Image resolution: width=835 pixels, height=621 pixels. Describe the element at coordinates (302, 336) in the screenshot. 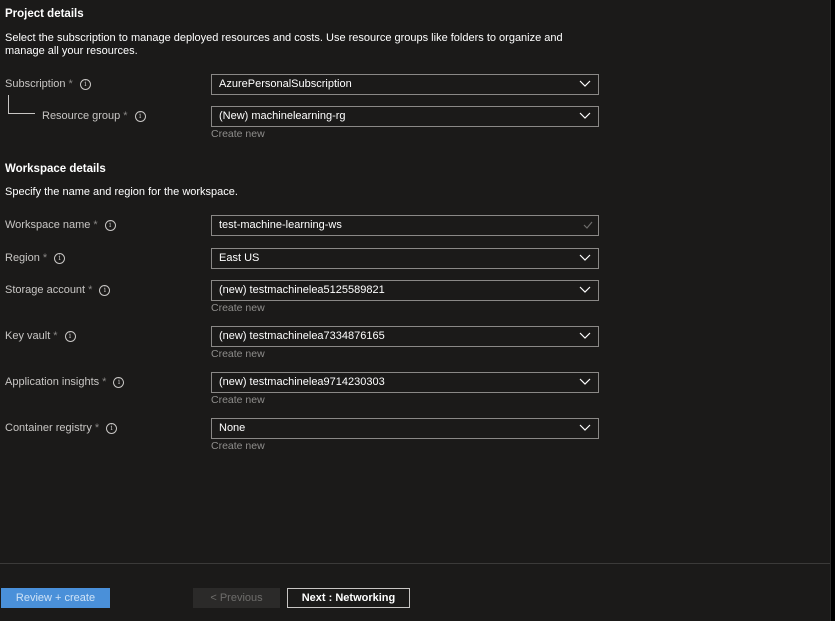

I see `key-vault-value: (new) testmachinelea7334876165` at that location.